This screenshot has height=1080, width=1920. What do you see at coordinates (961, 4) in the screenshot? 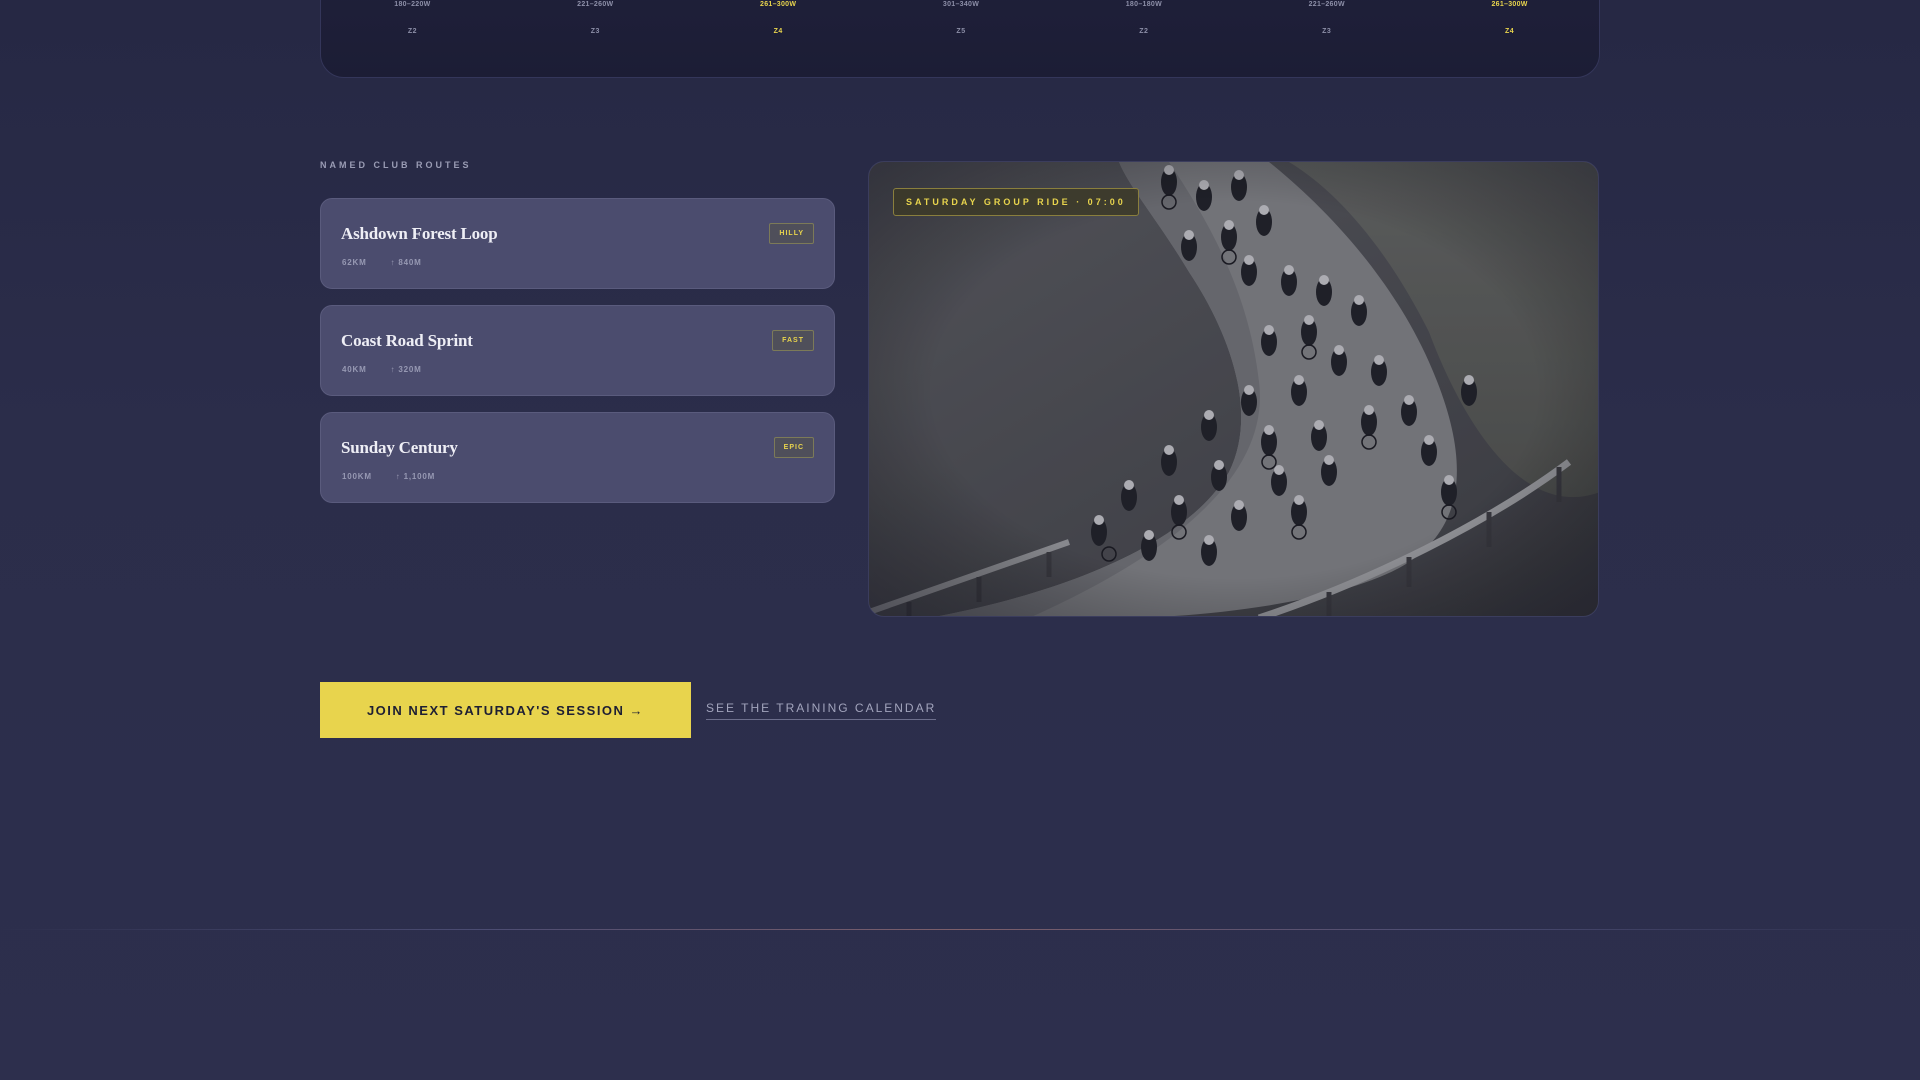
I see `zone-range: 301–340W` at bounding box center [961, 4].